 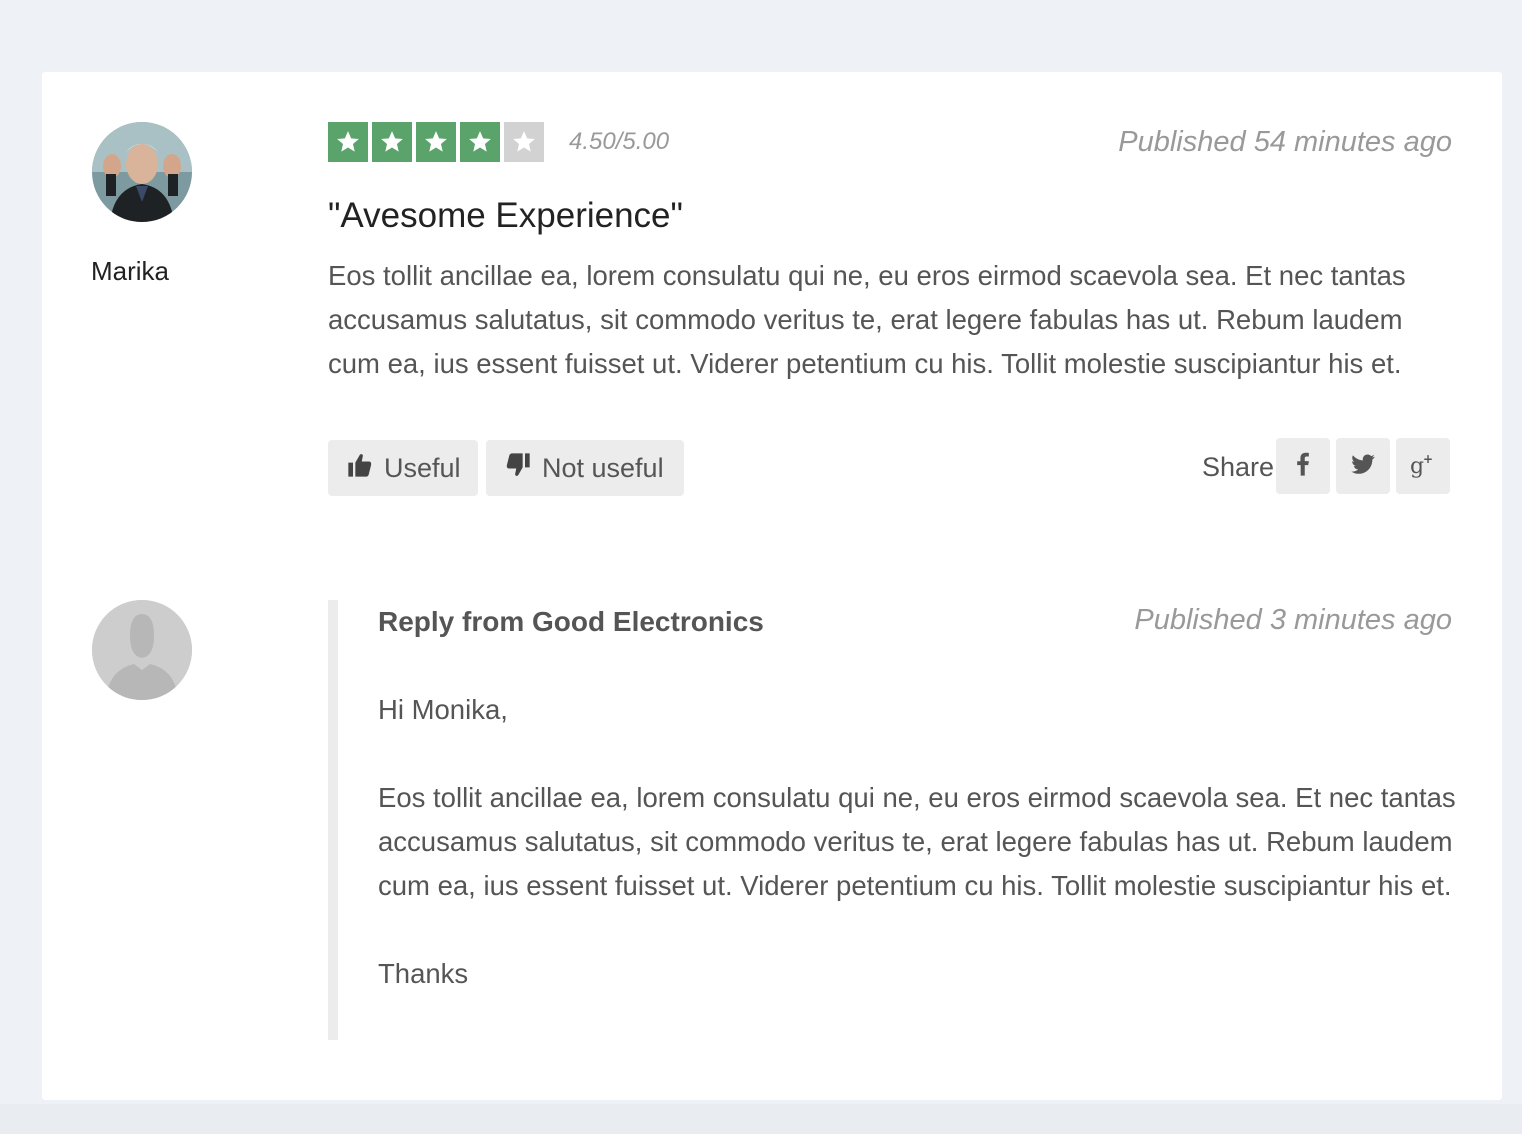 I want to click on reply-avatar, so click(x=142, y=650).